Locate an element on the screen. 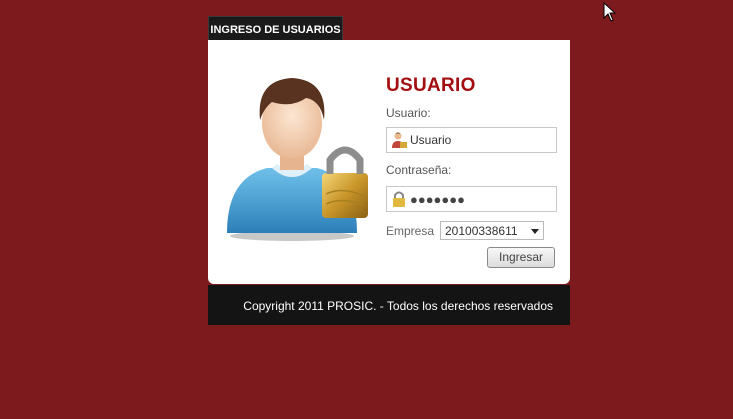 Image resolution: width=733 pixels, height=419 pixels. company-select: 20100338611 is located at coordinates (492, 230).